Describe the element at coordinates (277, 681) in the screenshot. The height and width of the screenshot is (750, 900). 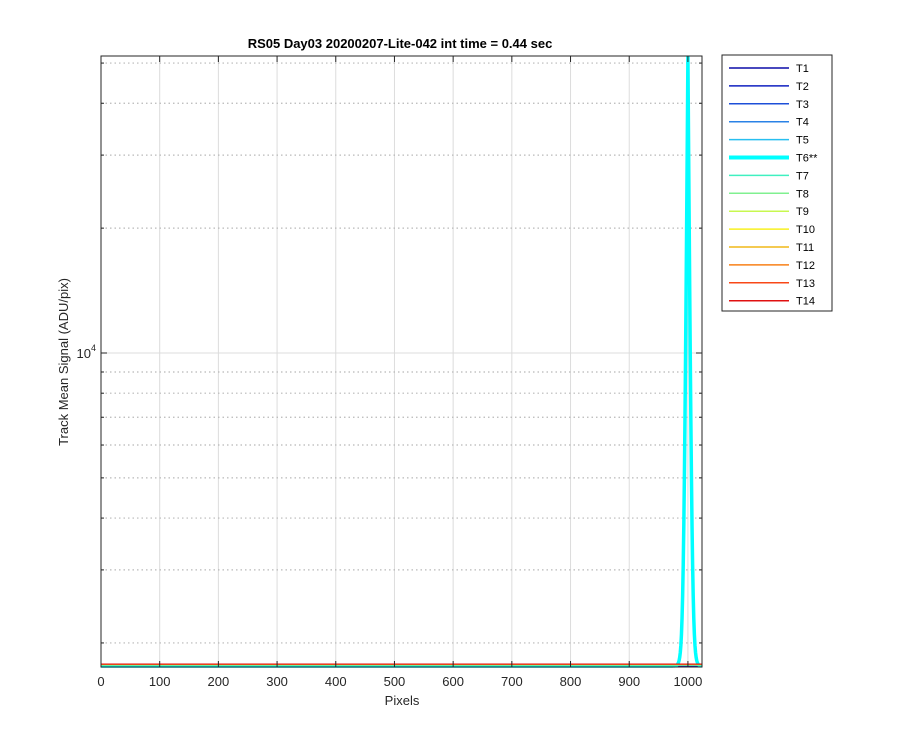
I see `x-tick-label: 300` at that location.